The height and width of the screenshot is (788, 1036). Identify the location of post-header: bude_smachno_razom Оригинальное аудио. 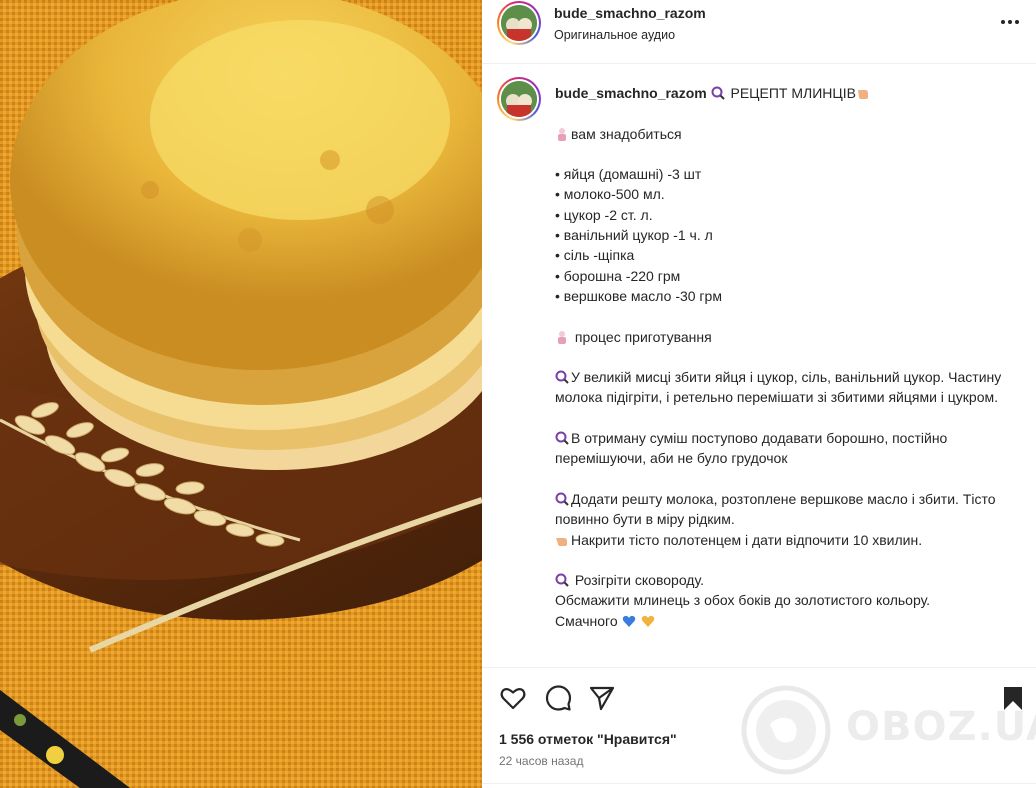
(759, 32).